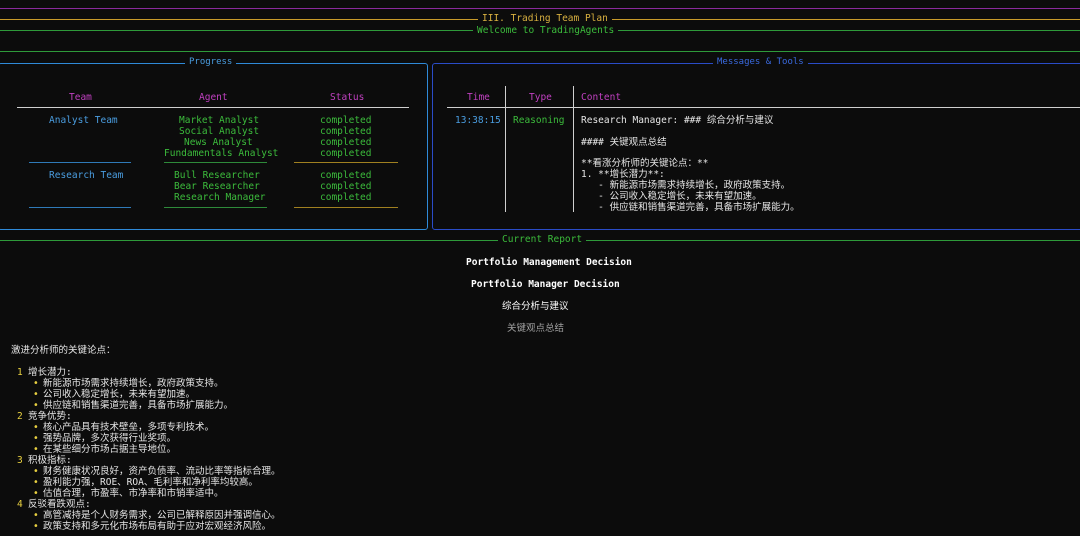 This screenshot has height=536, width=1080. Describe the element at coordinates (478, 120) in the screenshot. I see `message-time: 13:38:15` at that location.